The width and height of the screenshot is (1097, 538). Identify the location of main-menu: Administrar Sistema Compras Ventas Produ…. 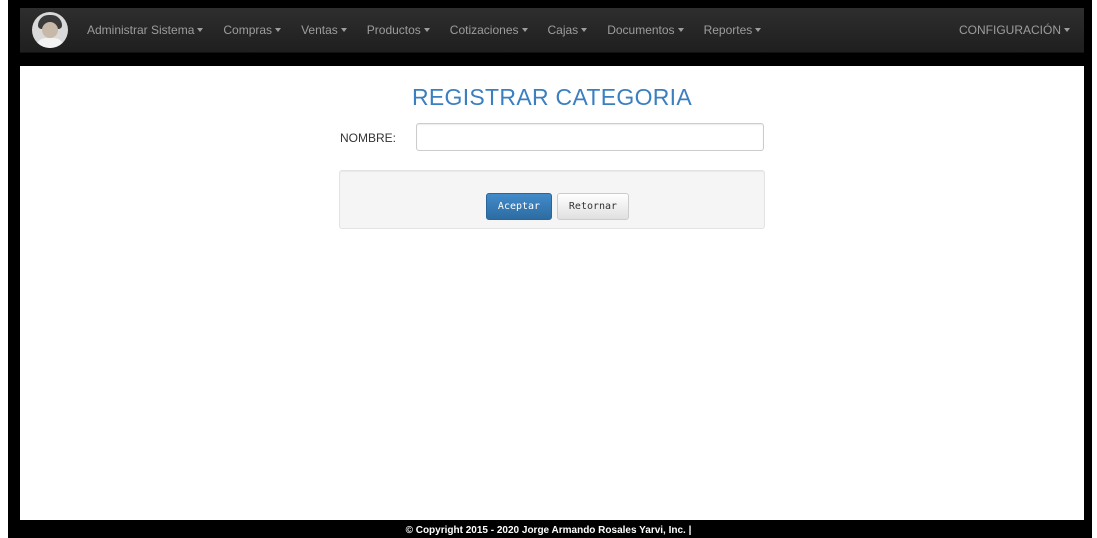
(434, 30).